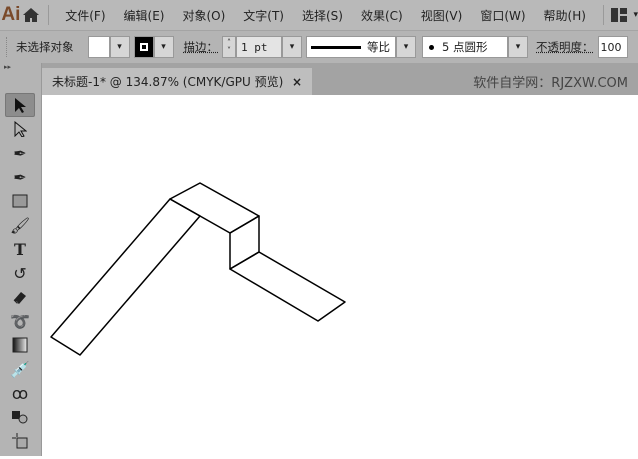  I want to click on curvature-pen-icon: ✒, so click(20, 177).